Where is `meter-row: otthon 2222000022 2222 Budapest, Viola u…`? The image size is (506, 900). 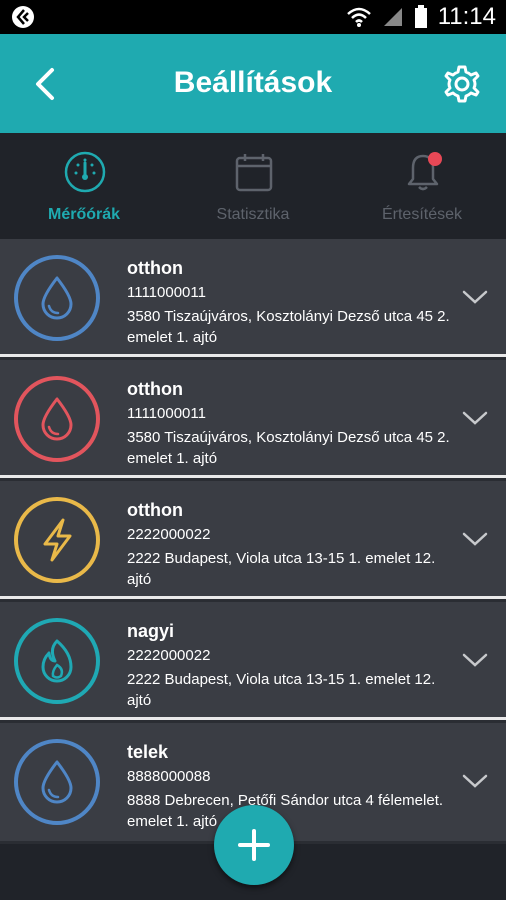 meter-row: otthon 2222000022 2222 Budapest, Viola u… is located at coordinates (253, 540).